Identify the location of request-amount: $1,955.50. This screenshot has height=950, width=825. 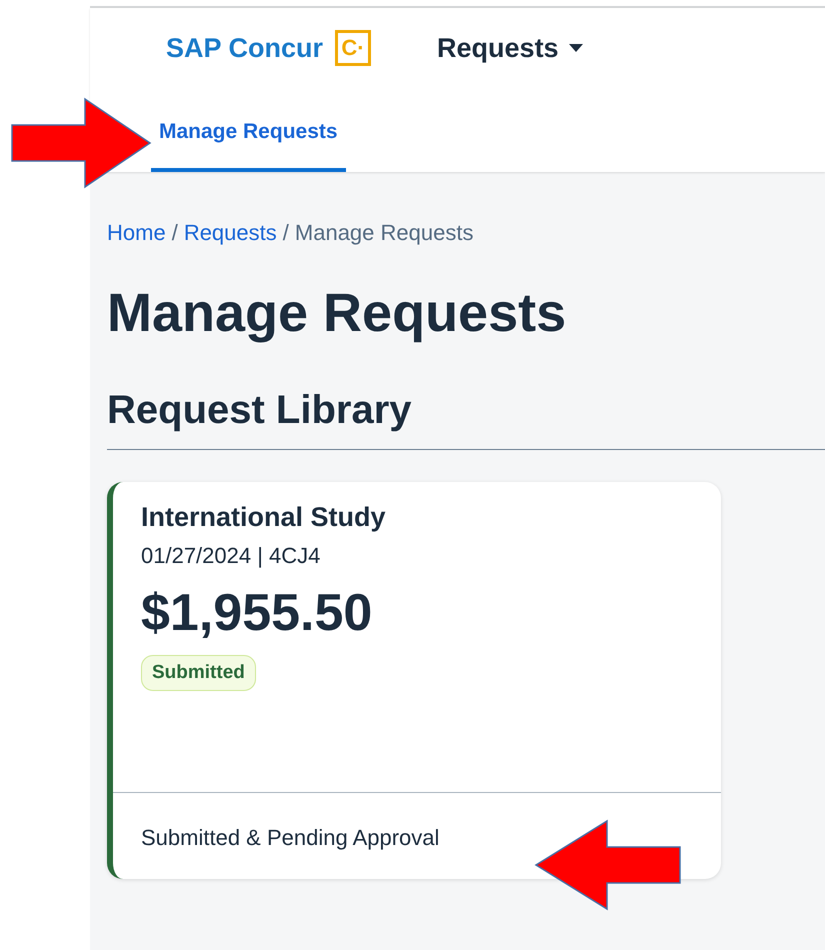
(256, 613).